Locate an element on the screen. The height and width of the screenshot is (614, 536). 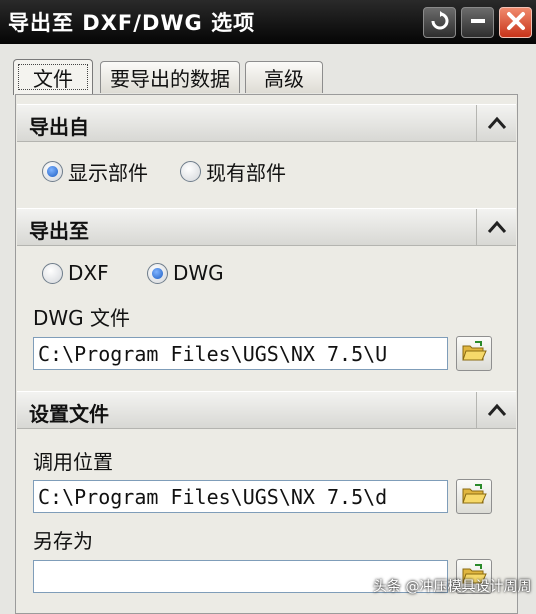
reset-button is located at coordinates (439, 22).